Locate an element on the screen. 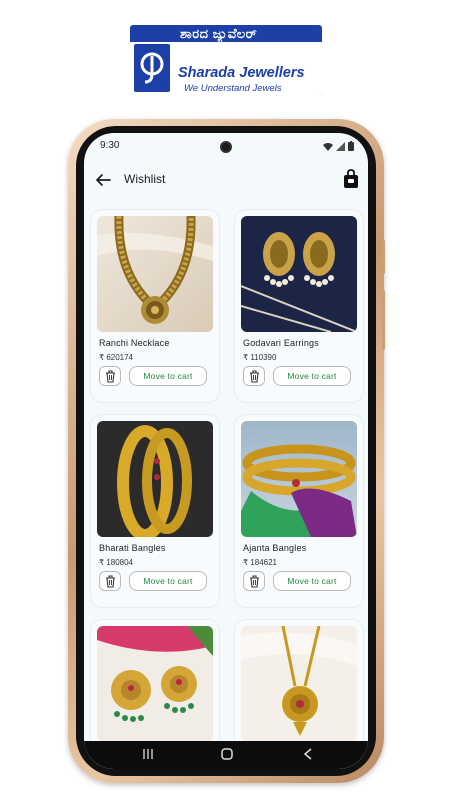  page-title: Wishlist is located at coordinates (145, 179).